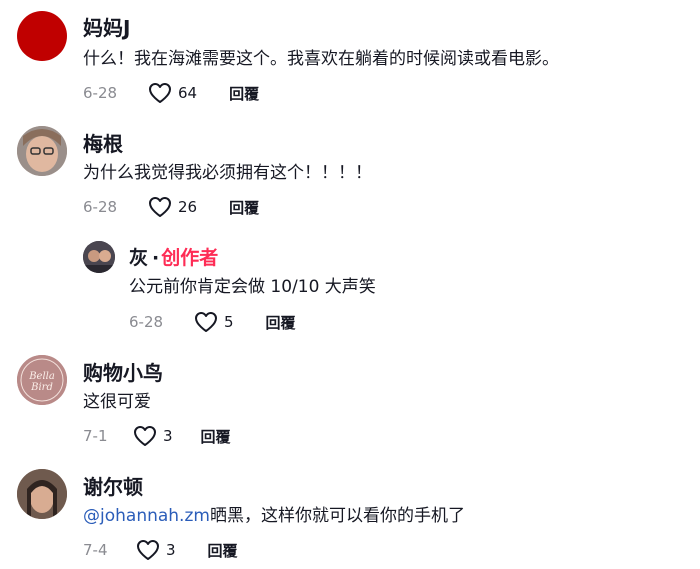  What do you see at coordinates (95, 550) in the screenshot?
I see `comment-date: 7-4` at bounding box center [95, 550].